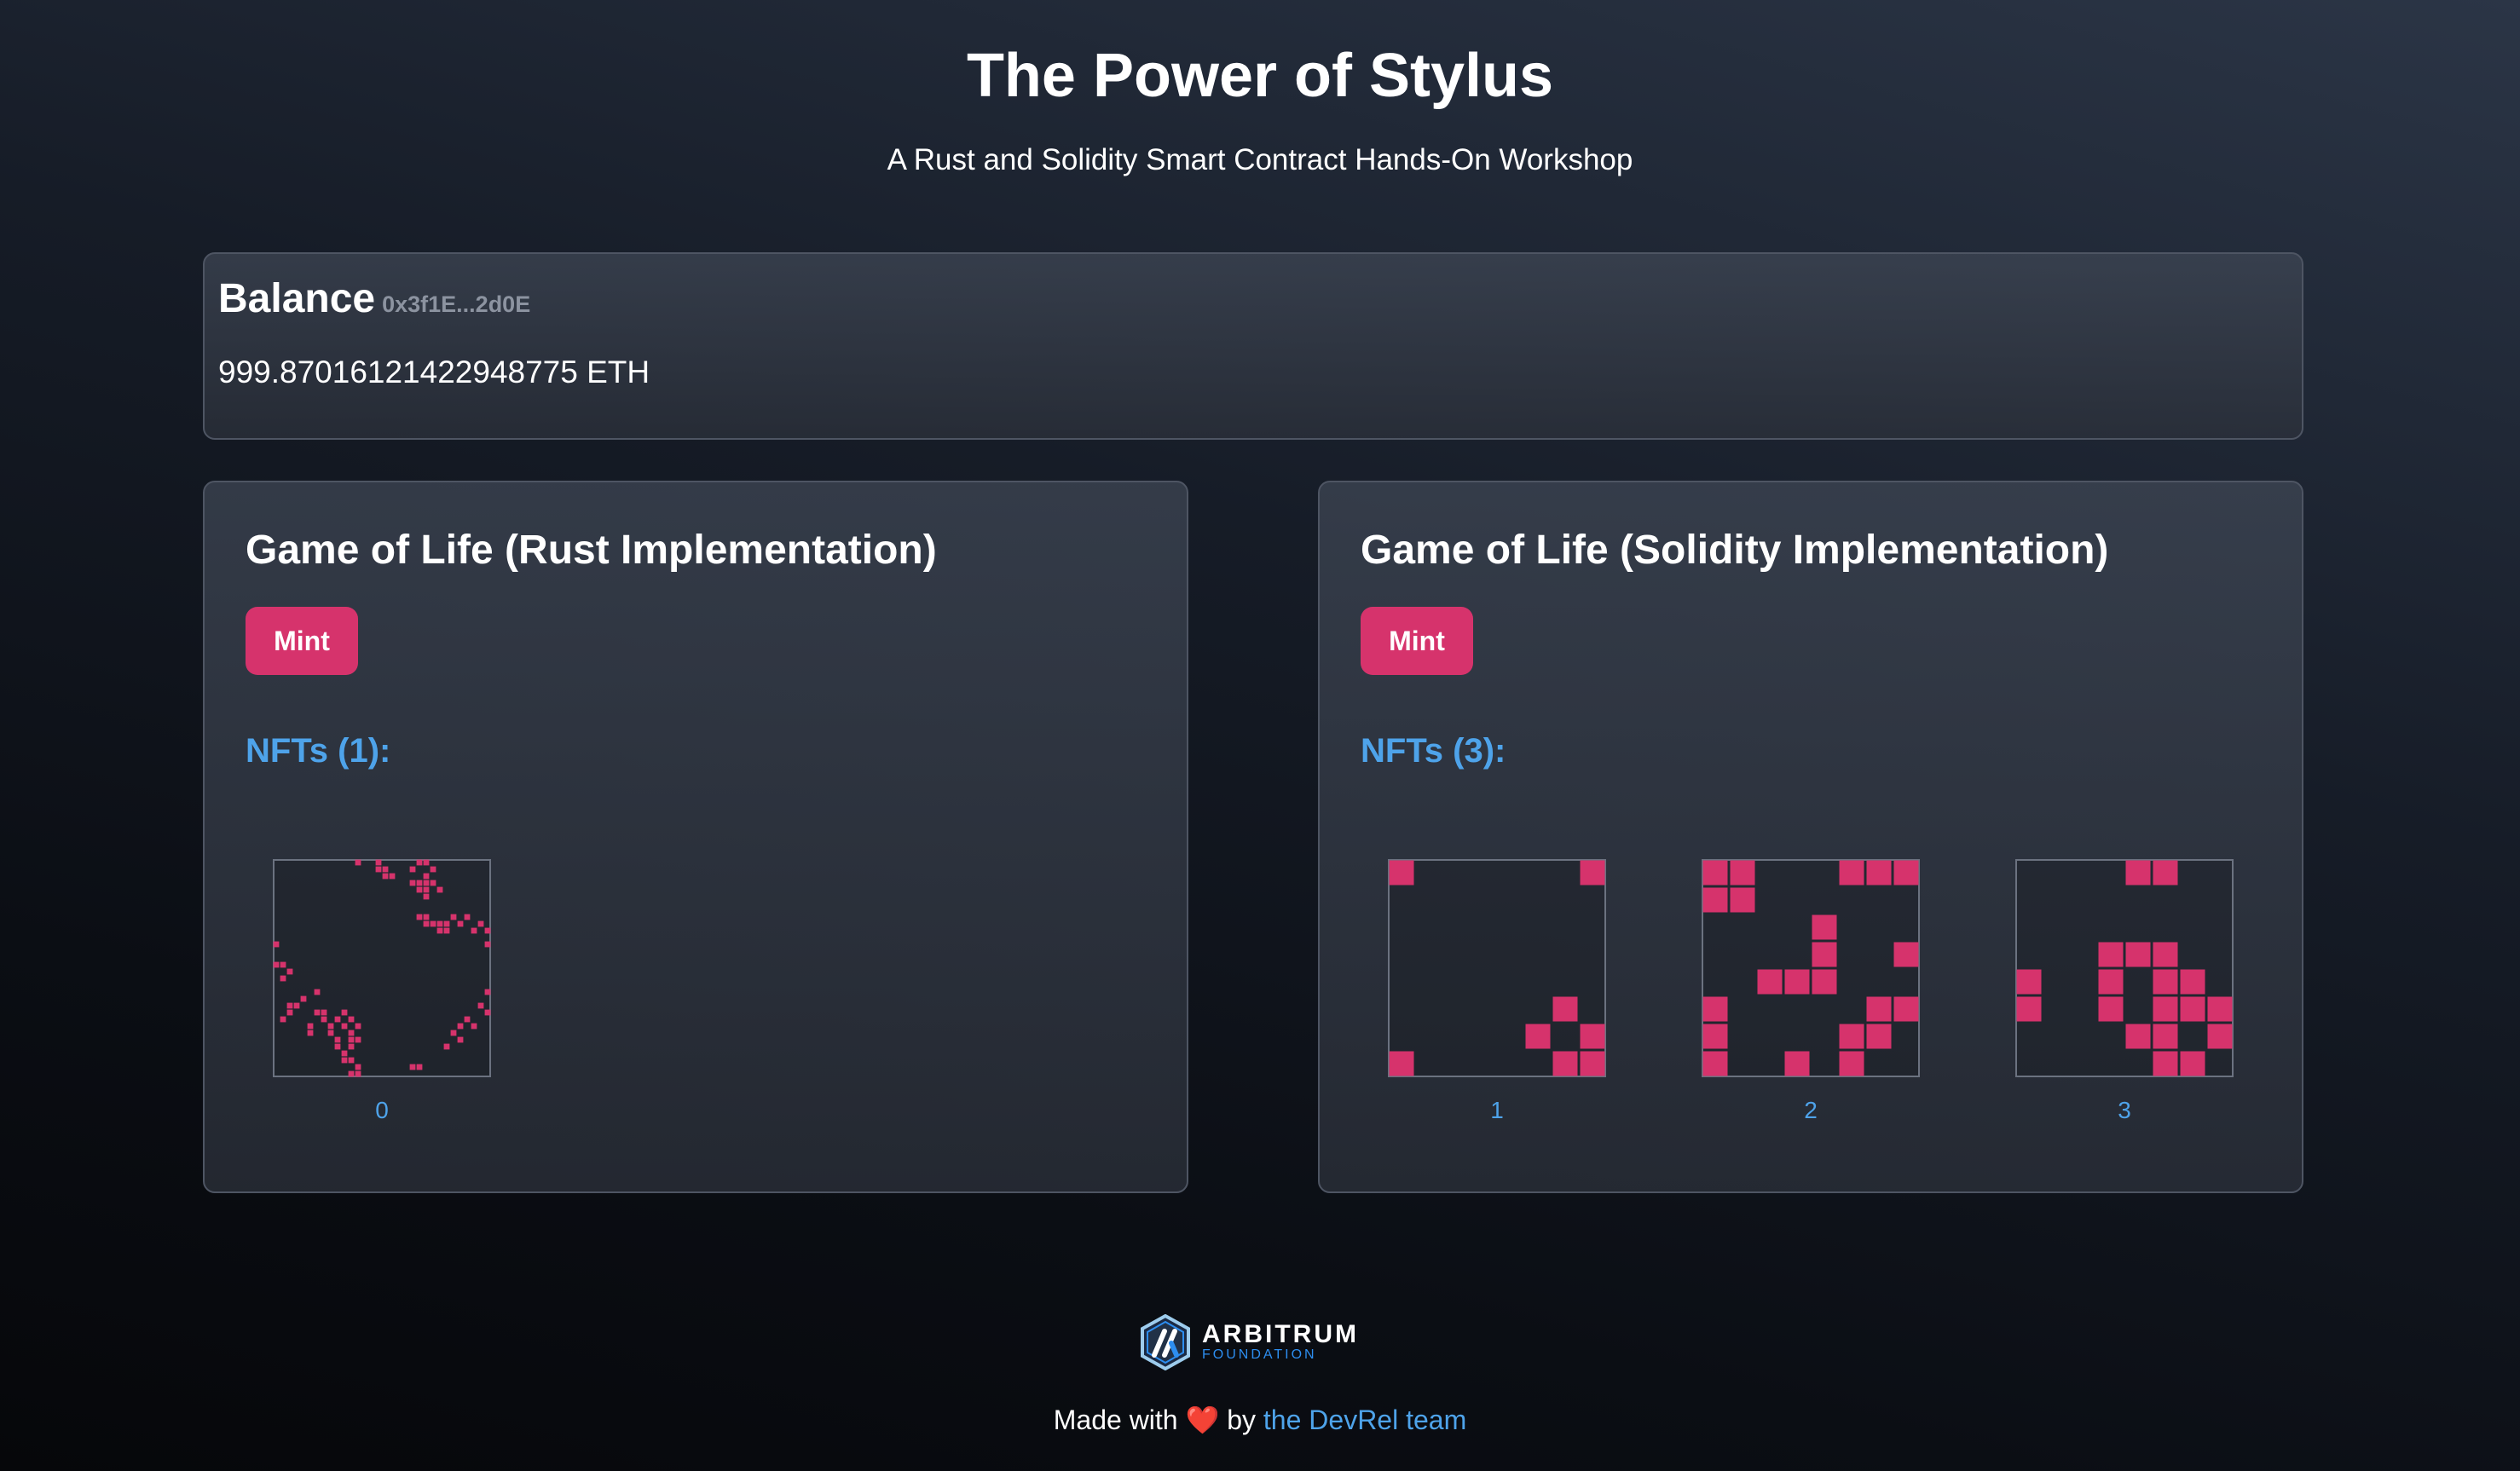 The height and width of the screenshot is (1471, 2520). I want to click on nft-item: 3, so click(2125, 992).